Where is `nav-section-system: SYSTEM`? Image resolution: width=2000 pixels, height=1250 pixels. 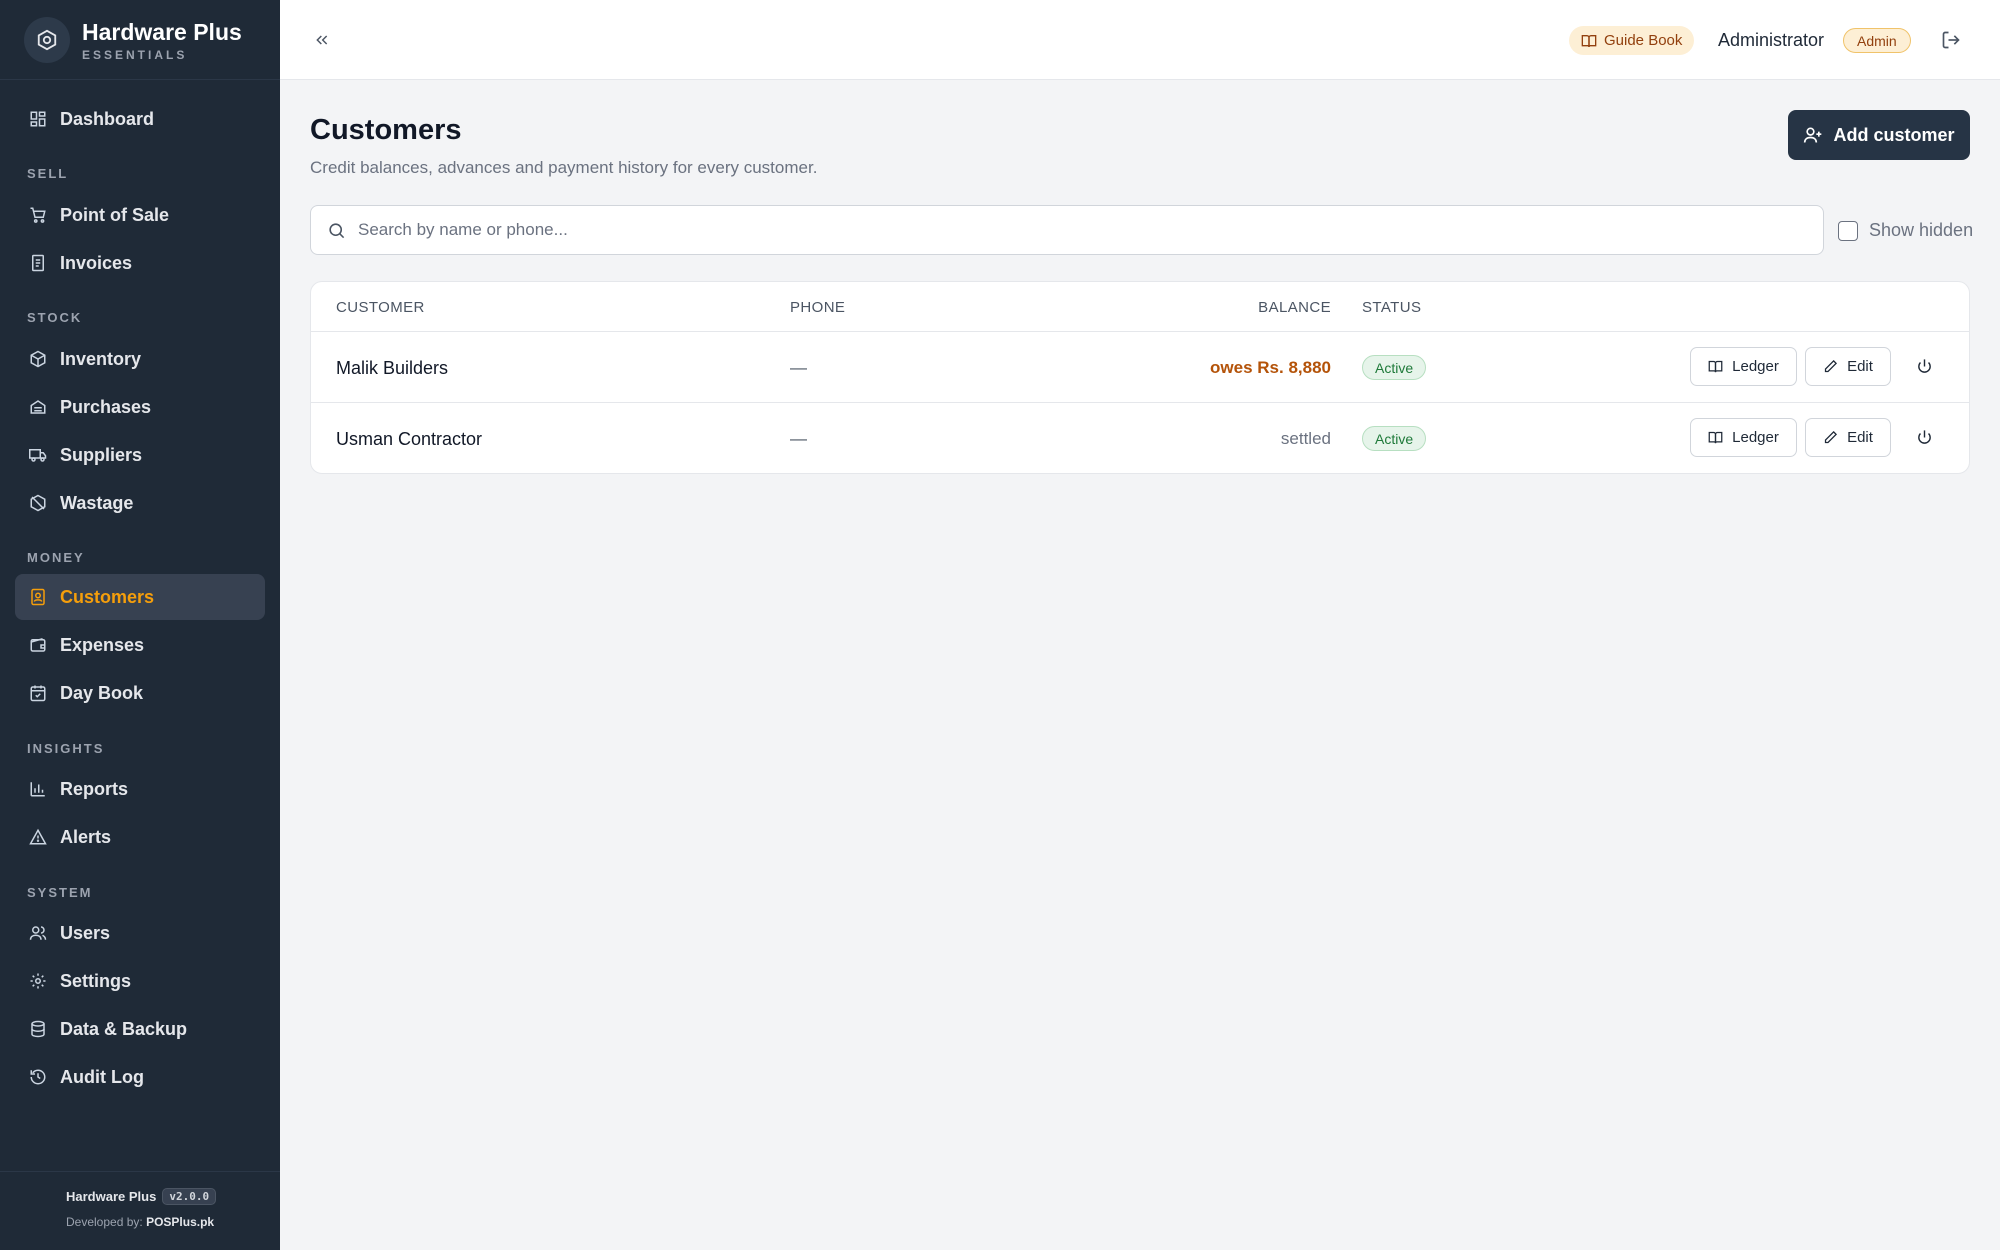 nav-section-system: SYSTEM is located at coordinates (60, 892).